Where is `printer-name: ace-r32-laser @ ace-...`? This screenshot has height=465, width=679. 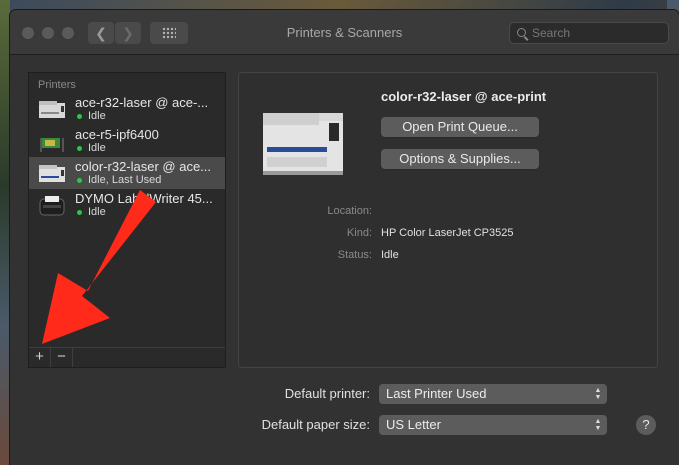 printer-name: ace-r32-laser @ ace-... is located at coordinates (142, 102).